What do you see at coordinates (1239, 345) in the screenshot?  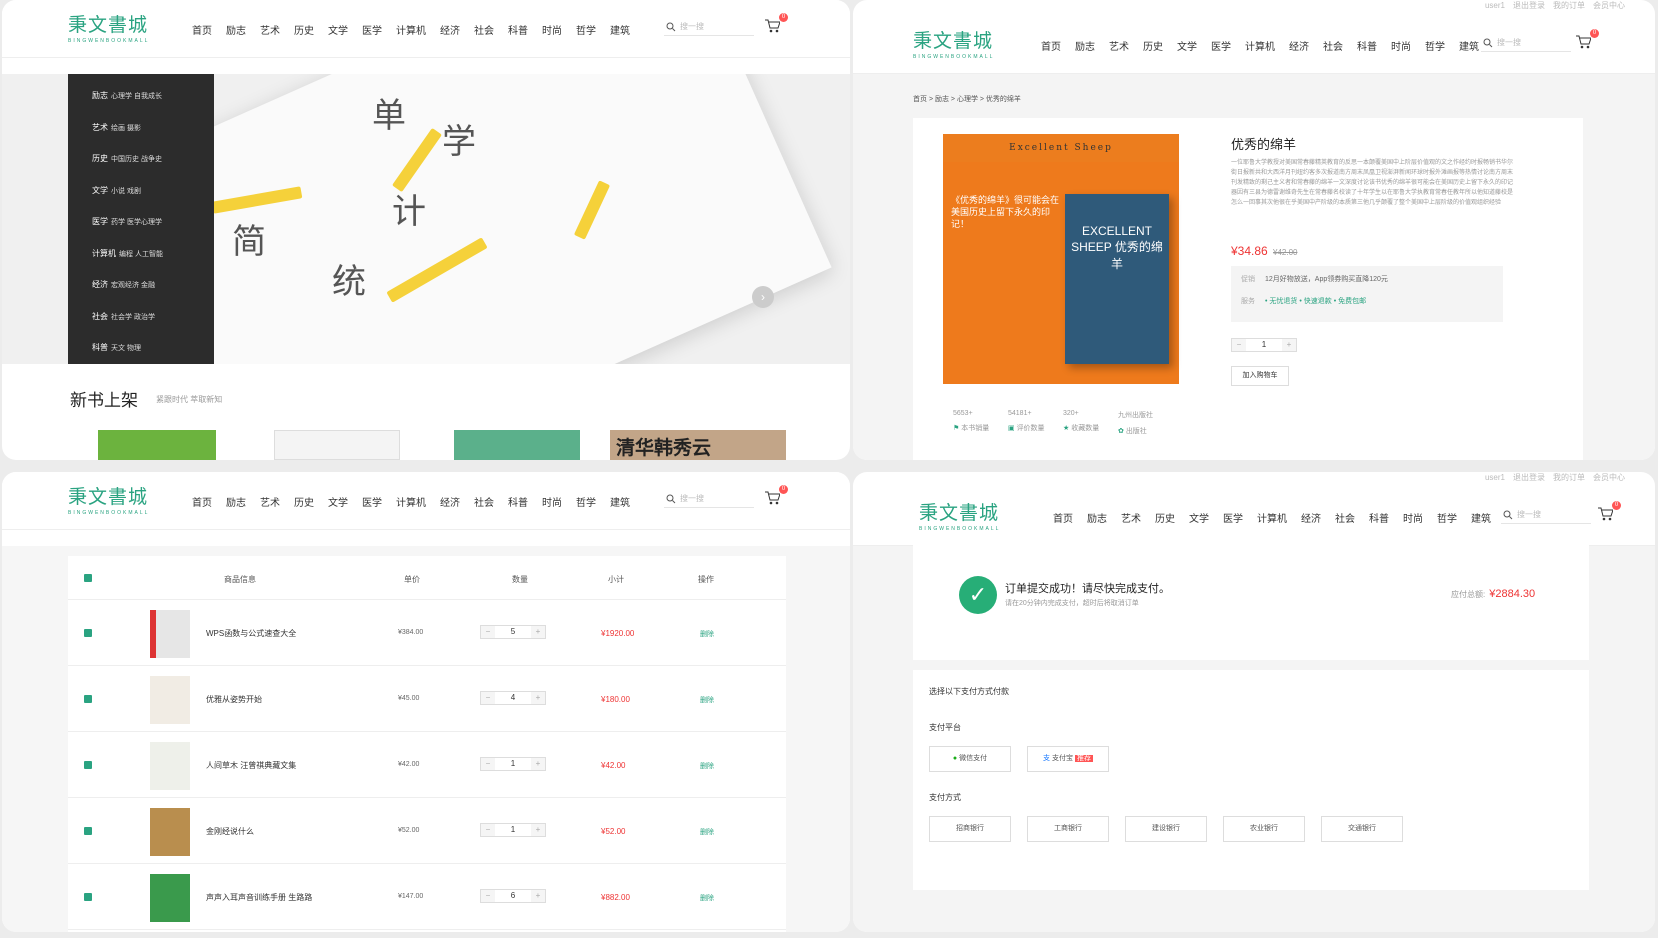 I see `minus-button: −` at bounding box center [1239, 345].